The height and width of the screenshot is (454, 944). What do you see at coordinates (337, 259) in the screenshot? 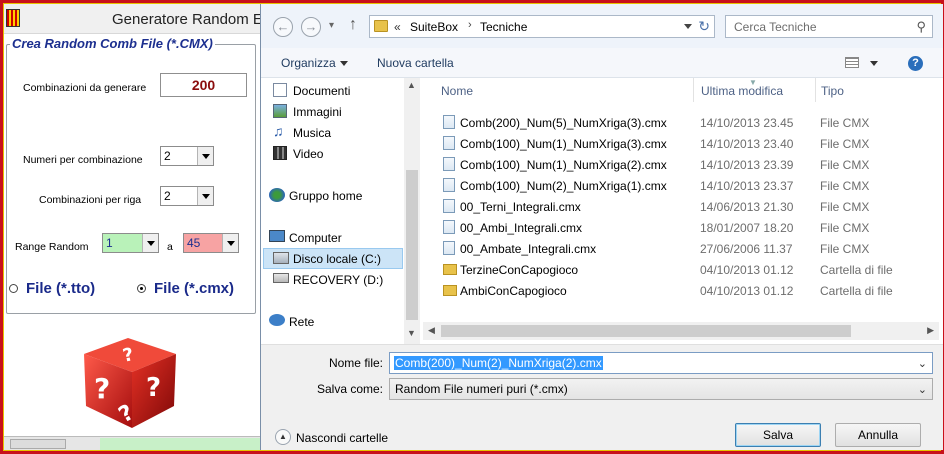
I see `sidebar-item-local-disk: Disco locale (C:)` at bounding box center [337, 259].